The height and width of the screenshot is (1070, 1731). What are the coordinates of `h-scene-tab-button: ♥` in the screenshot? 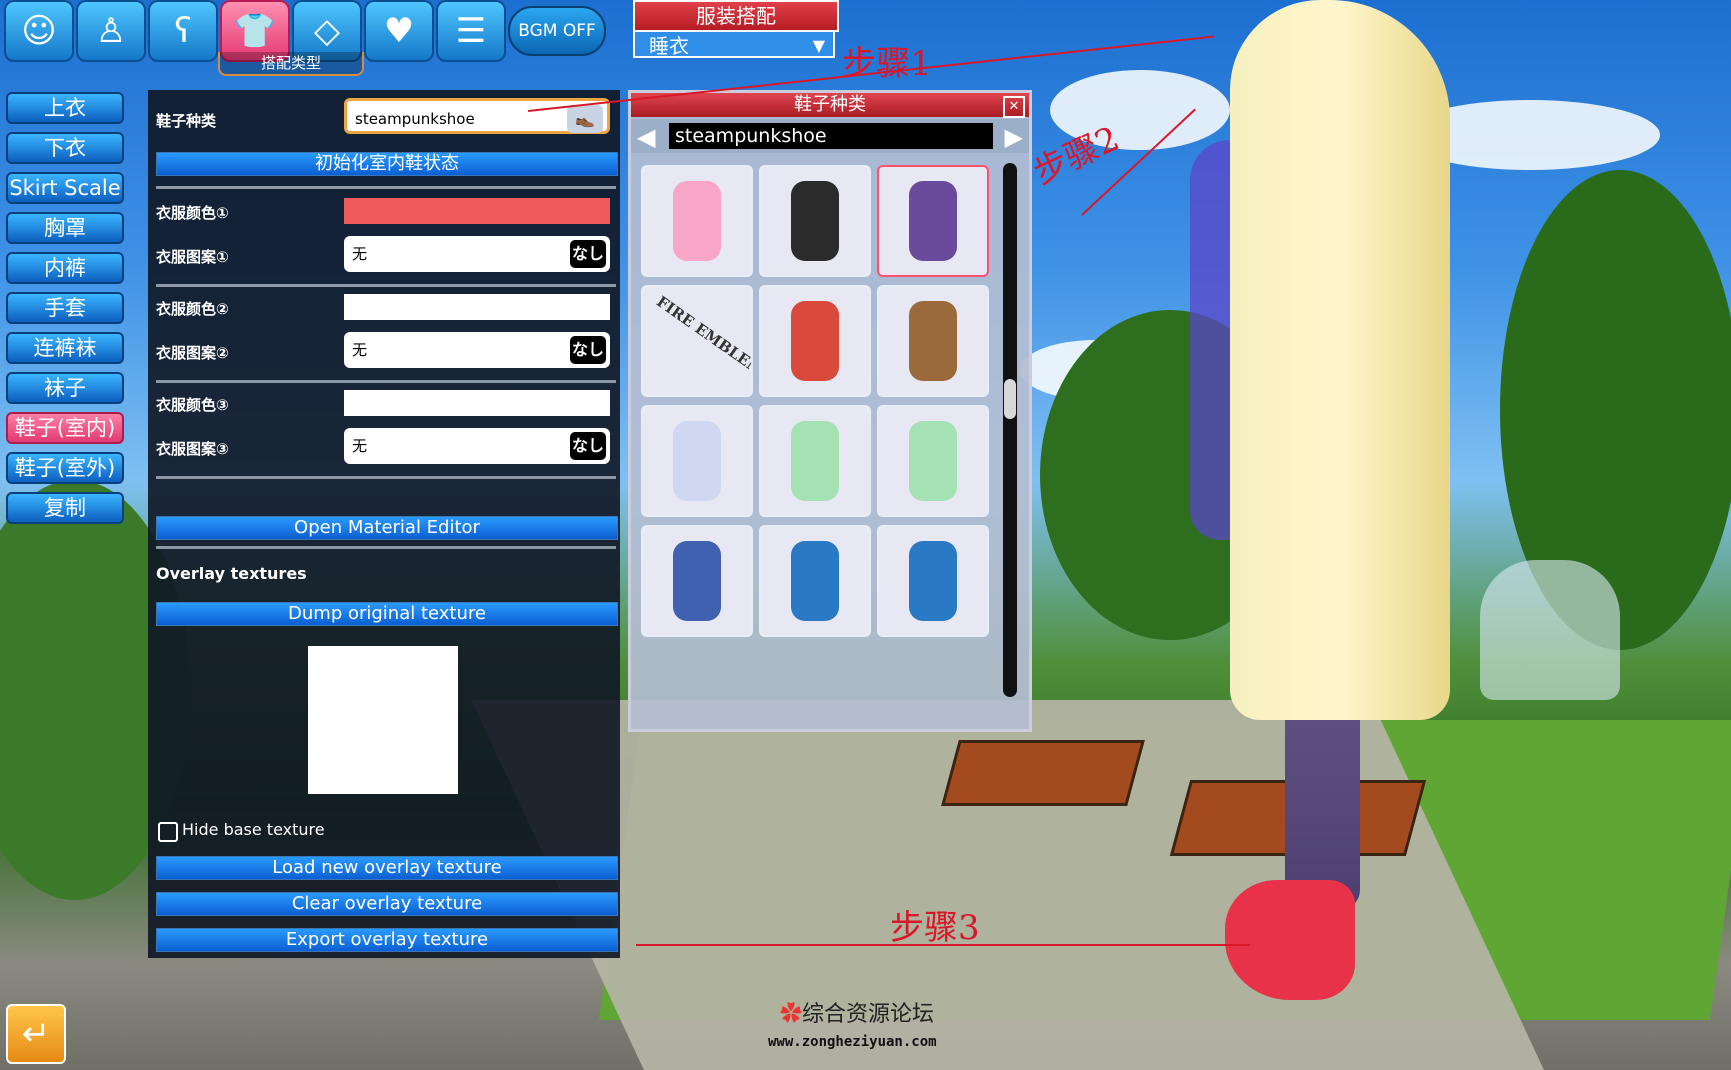 It's located at (399, 31).